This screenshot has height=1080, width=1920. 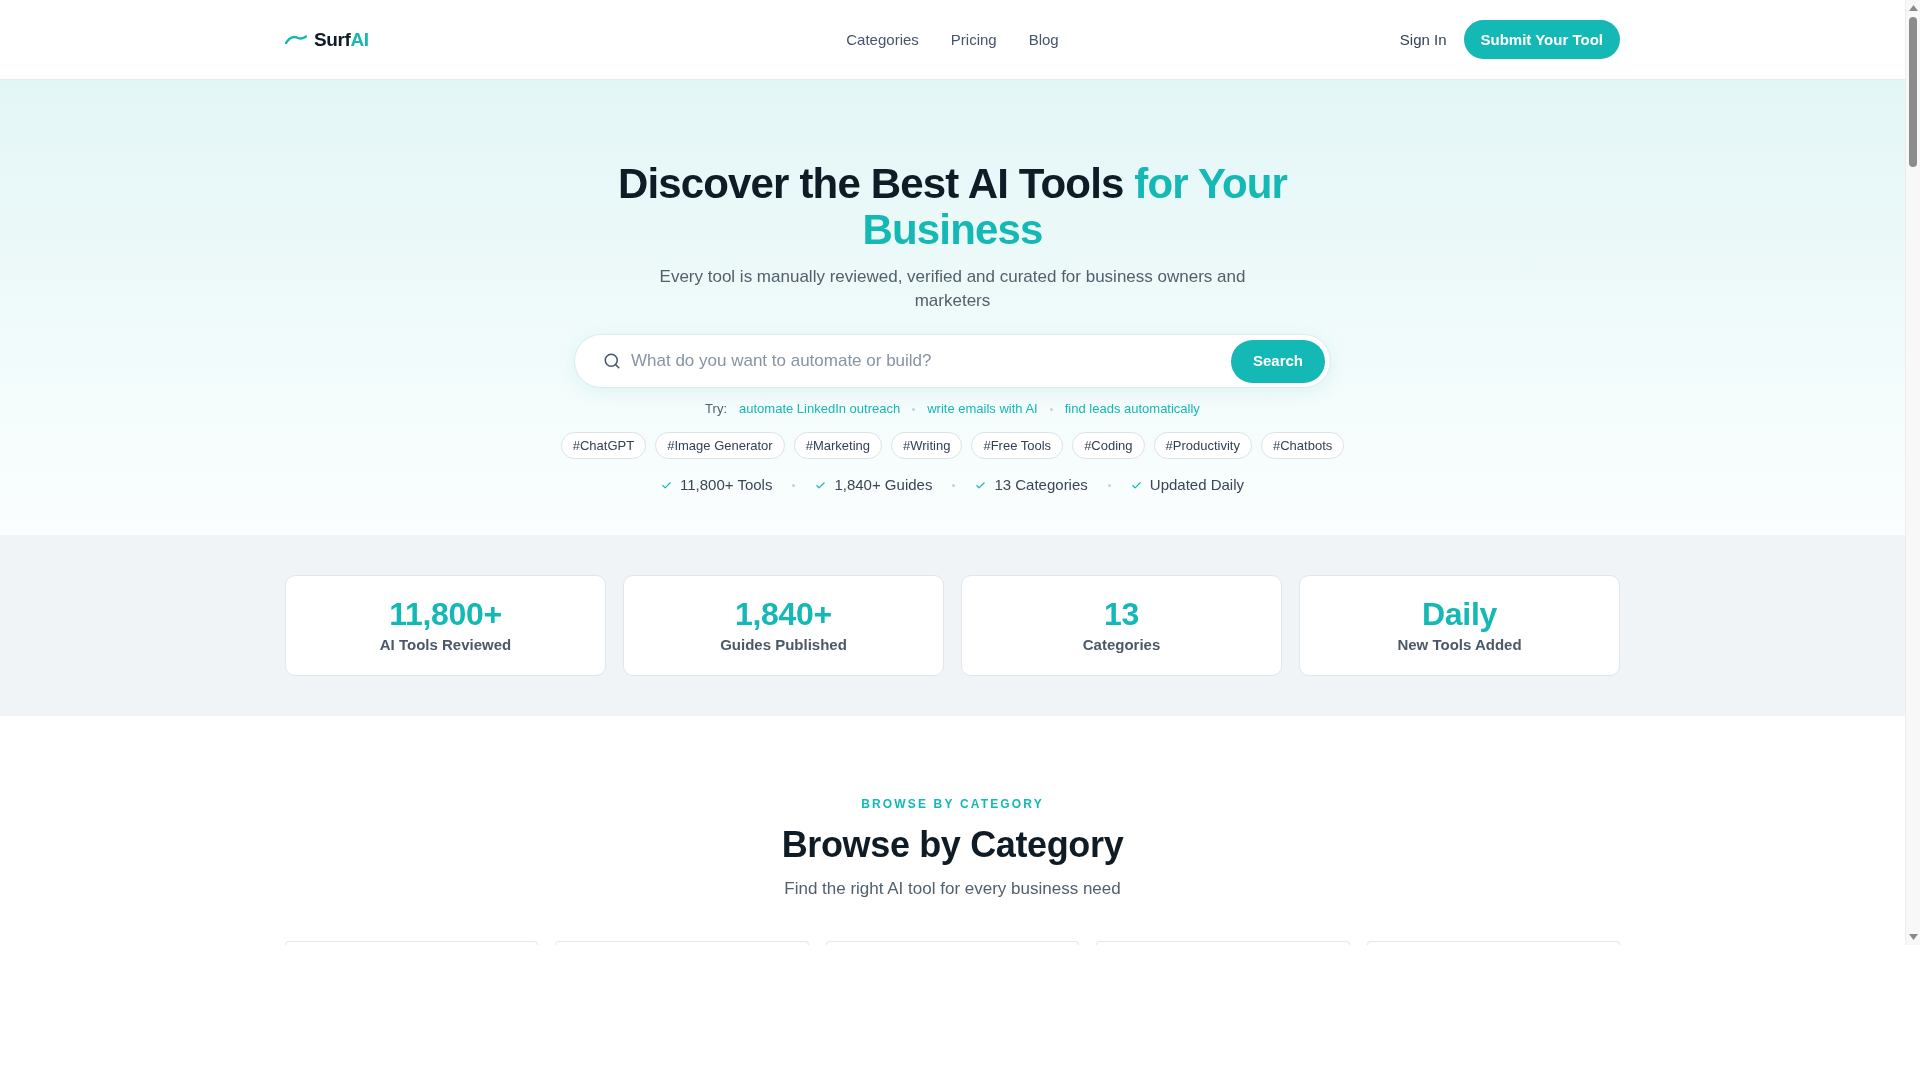 What do you see at coordinates (837, 445) in the screenshot?
I see `tag-chip: #Marketing` at bounding box center [837, 445].